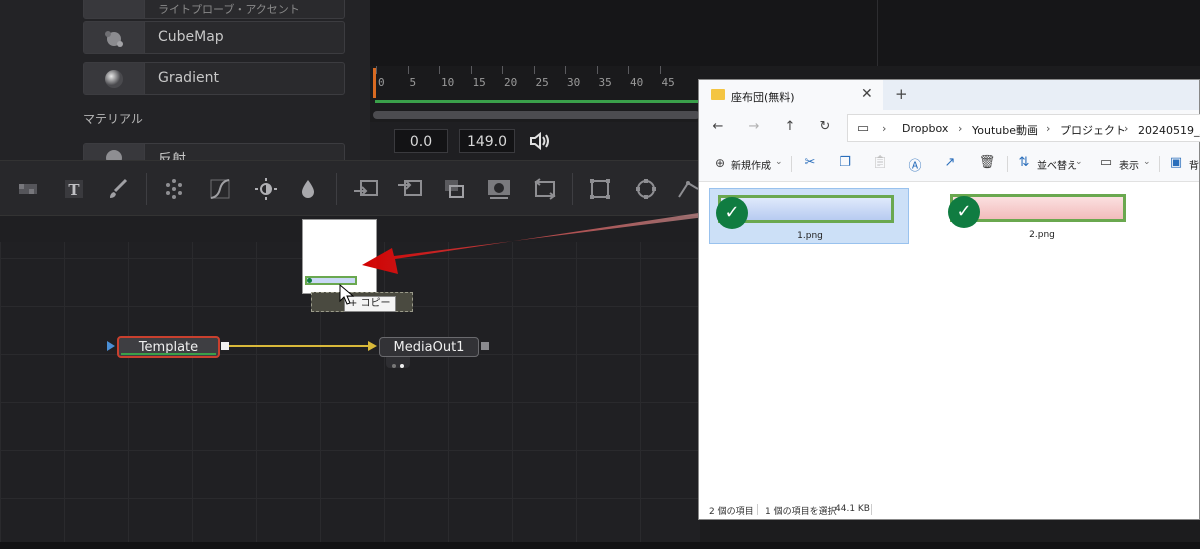 The height and width of the screenshot is (549, 1200). Describe the element at coordinates (810, 236) in the screenshot. I see `file-name: 1.png` at that location.